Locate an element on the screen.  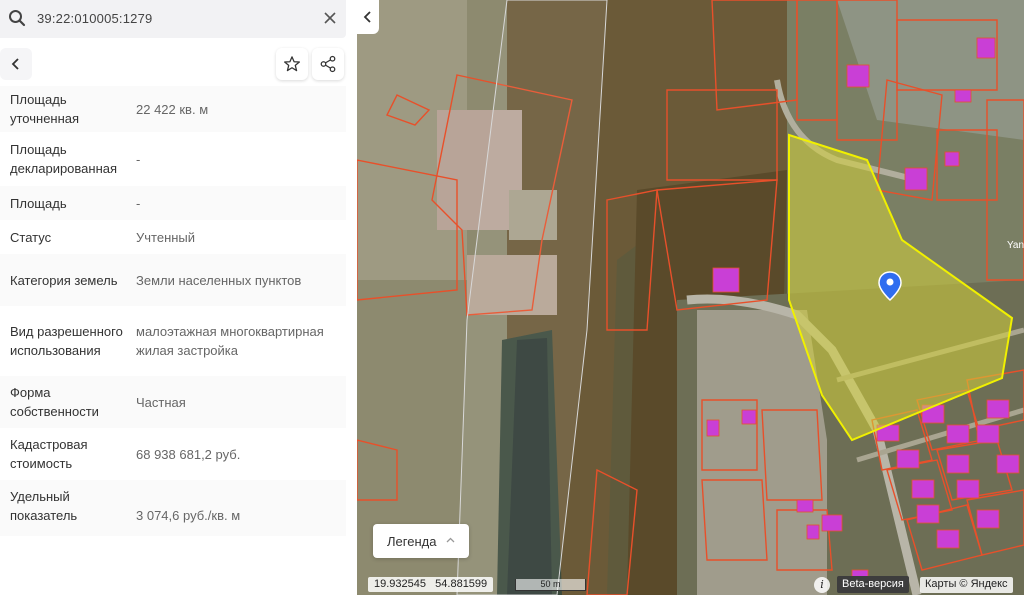
share-button is located at coordinates (328, 64).